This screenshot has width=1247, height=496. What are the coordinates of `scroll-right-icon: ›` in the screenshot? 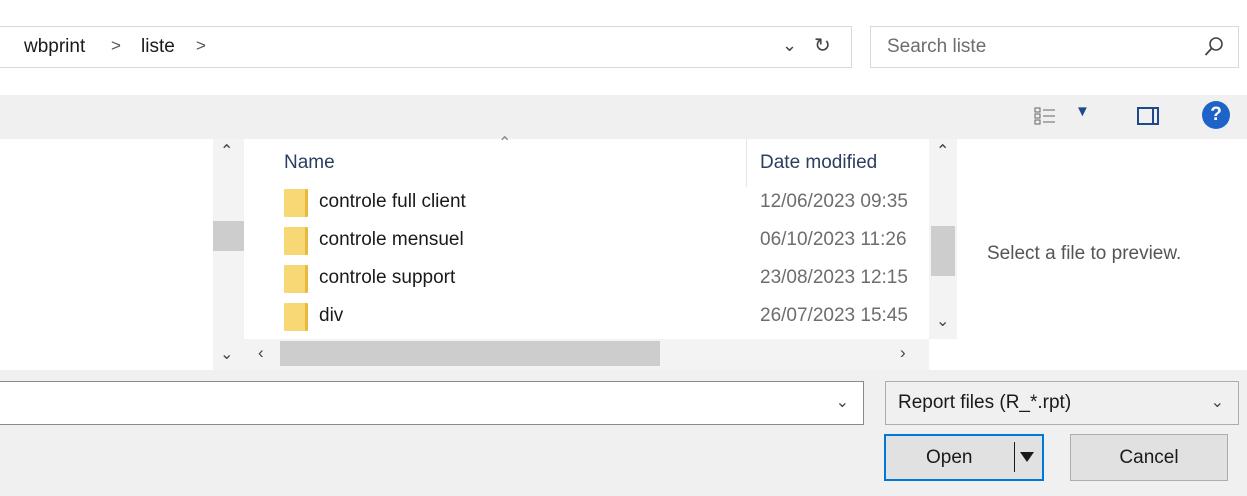 It's located at (903, 353).